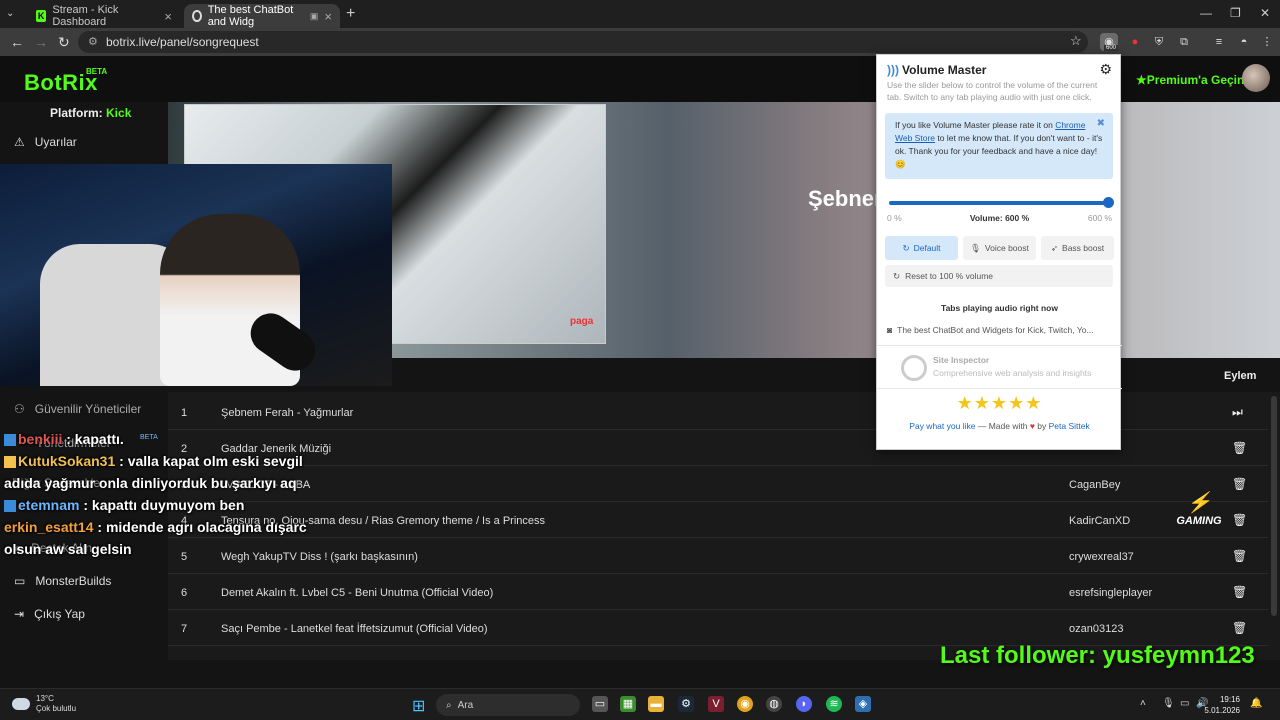  Describe the element at coordinates (640, 704) in the screenshot. I see `windows-taskbar` at that location.